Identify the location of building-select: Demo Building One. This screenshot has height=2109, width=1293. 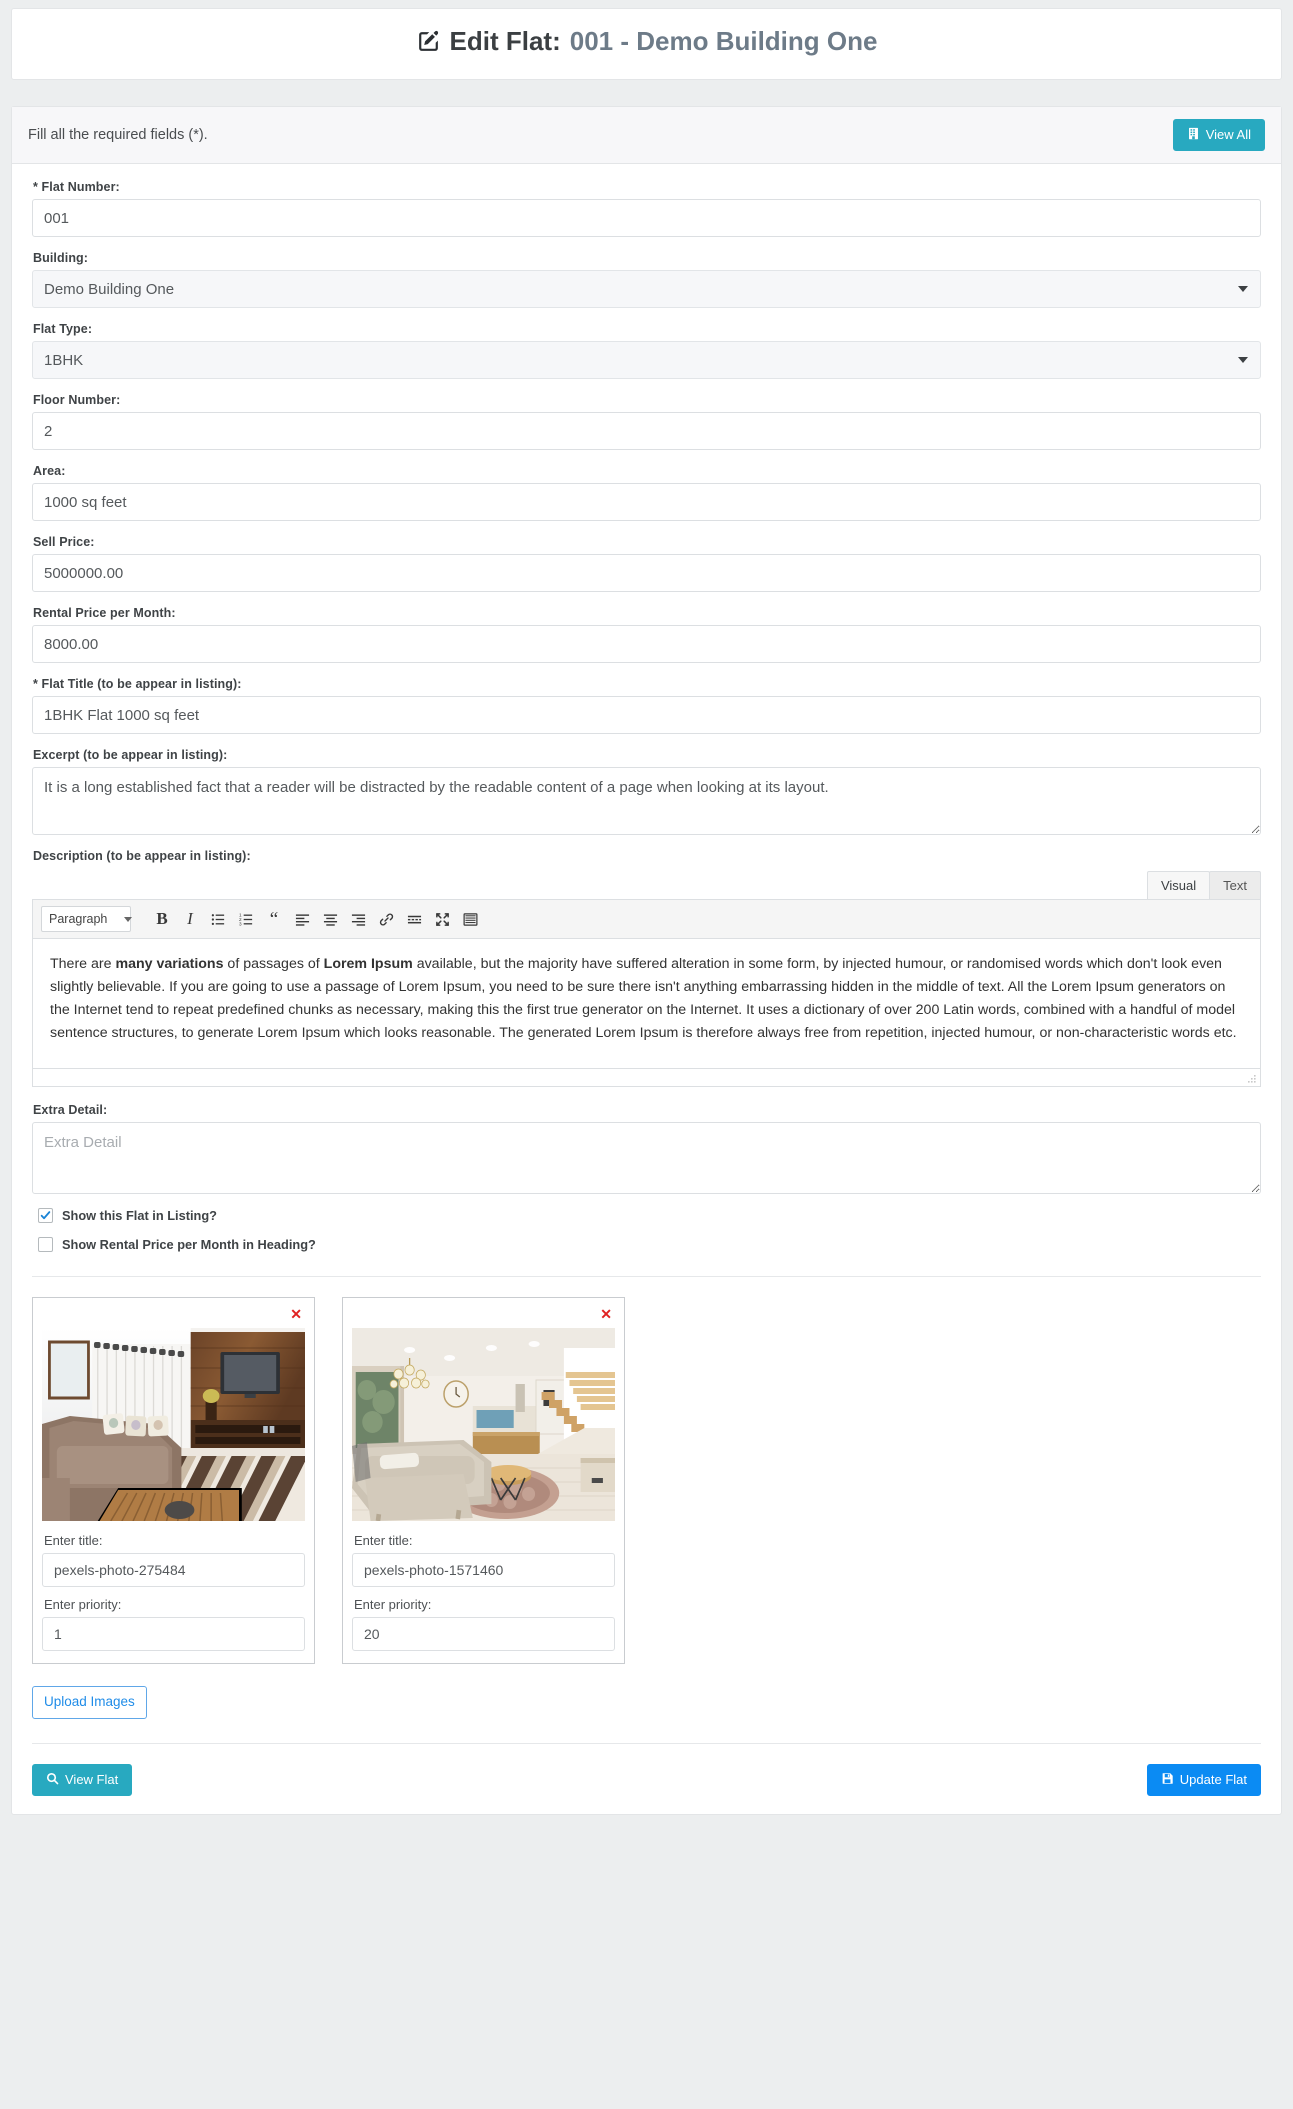
(646, 289).